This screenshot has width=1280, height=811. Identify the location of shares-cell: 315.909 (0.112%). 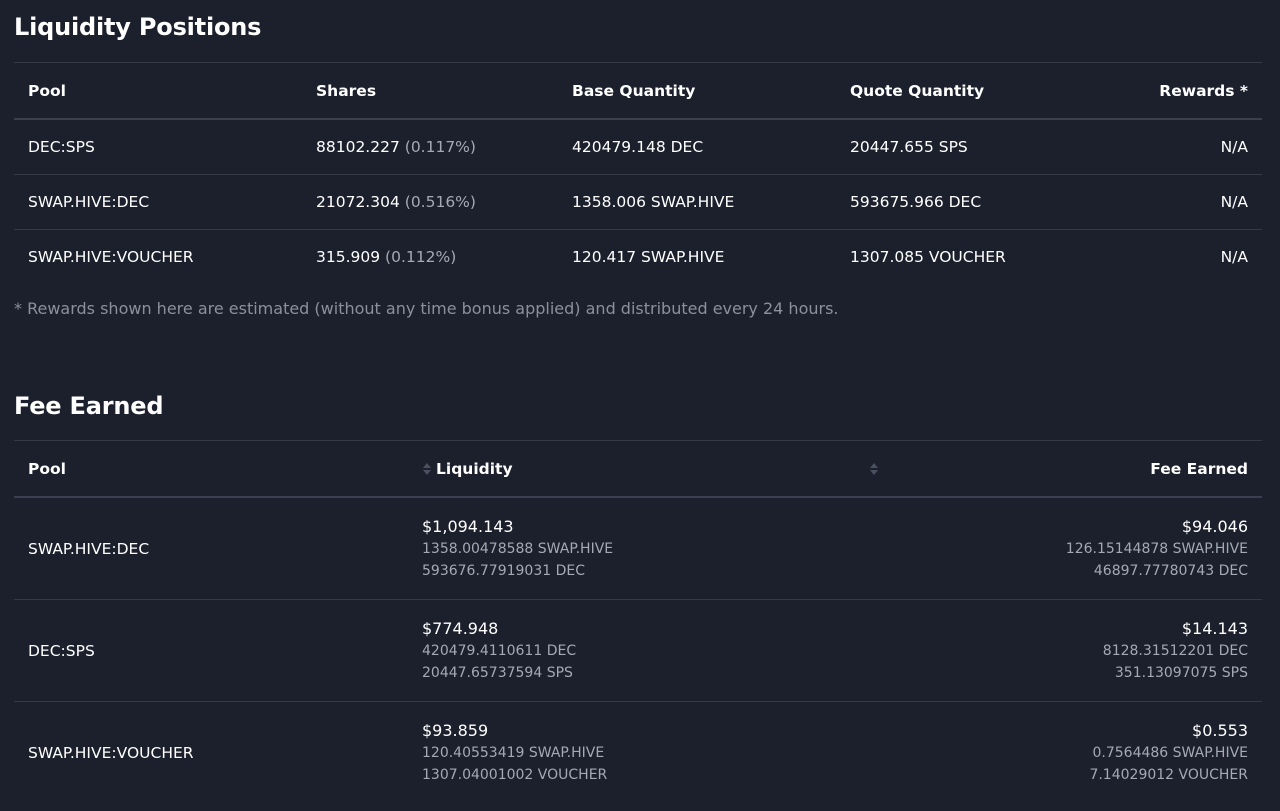
(430, 257).